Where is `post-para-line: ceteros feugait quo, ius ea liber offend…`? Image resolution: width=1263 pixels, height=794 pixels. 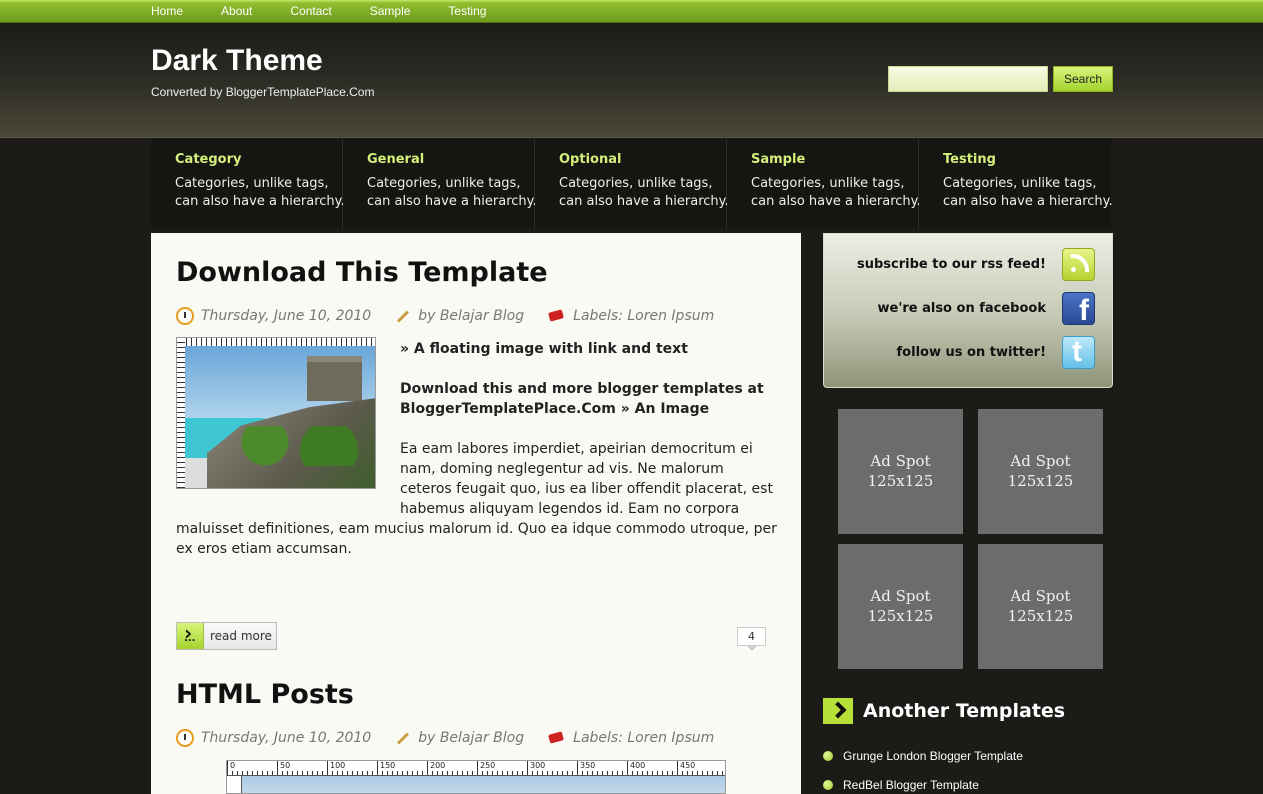
post-para-line: ceteros feugait quo, ius ea liber offend… is located at coordinates (586, 489).